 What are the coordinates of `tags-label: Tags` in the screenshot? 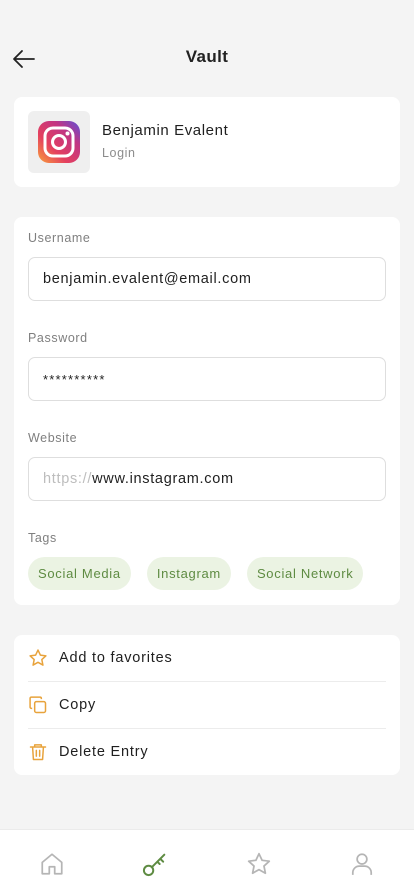 It's located at (42, 538).